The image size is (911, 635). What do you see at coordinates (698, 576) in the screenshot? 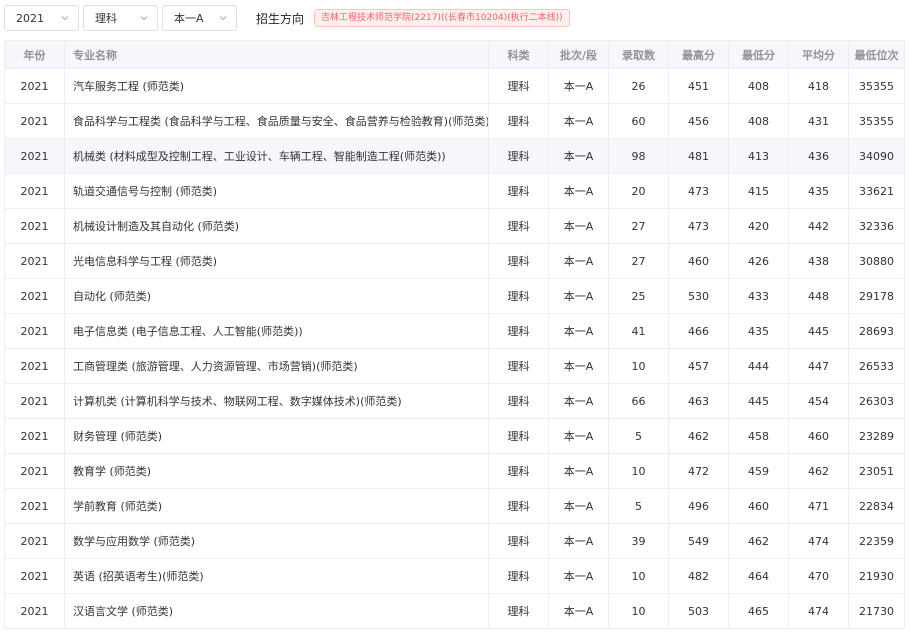
I see `cell-max-score: 482` at bounding box center [698, 576].